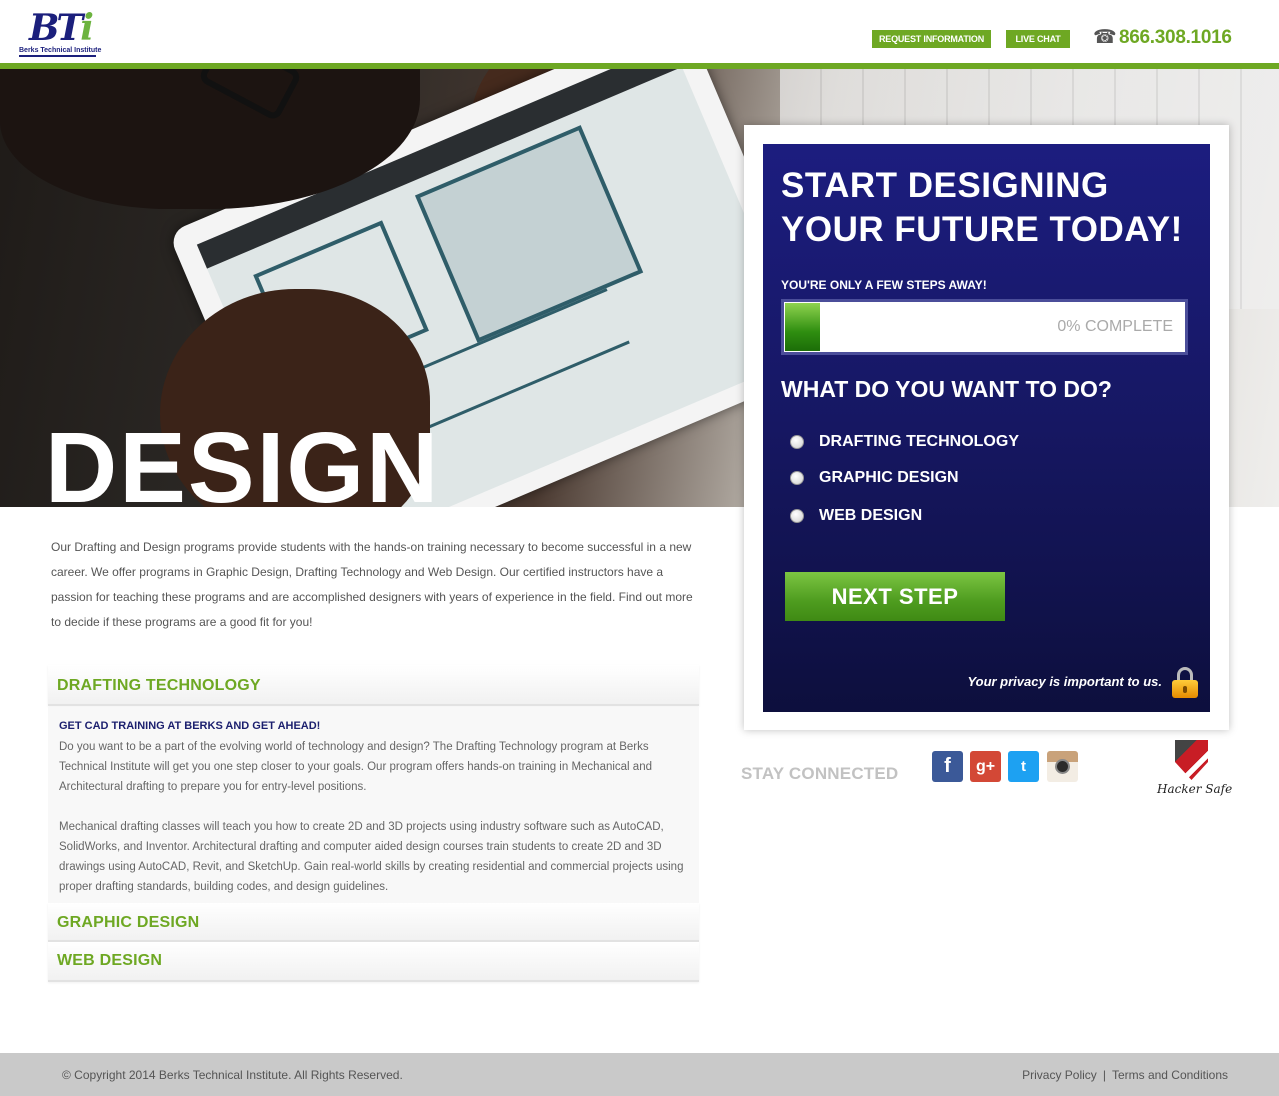 The height and width of the screenshot is (1096, 1279). Describe the element at coordinates (919, 442) in the screenshot. I see `option-label: DRAFTING TECHNOLOGY` at that location.